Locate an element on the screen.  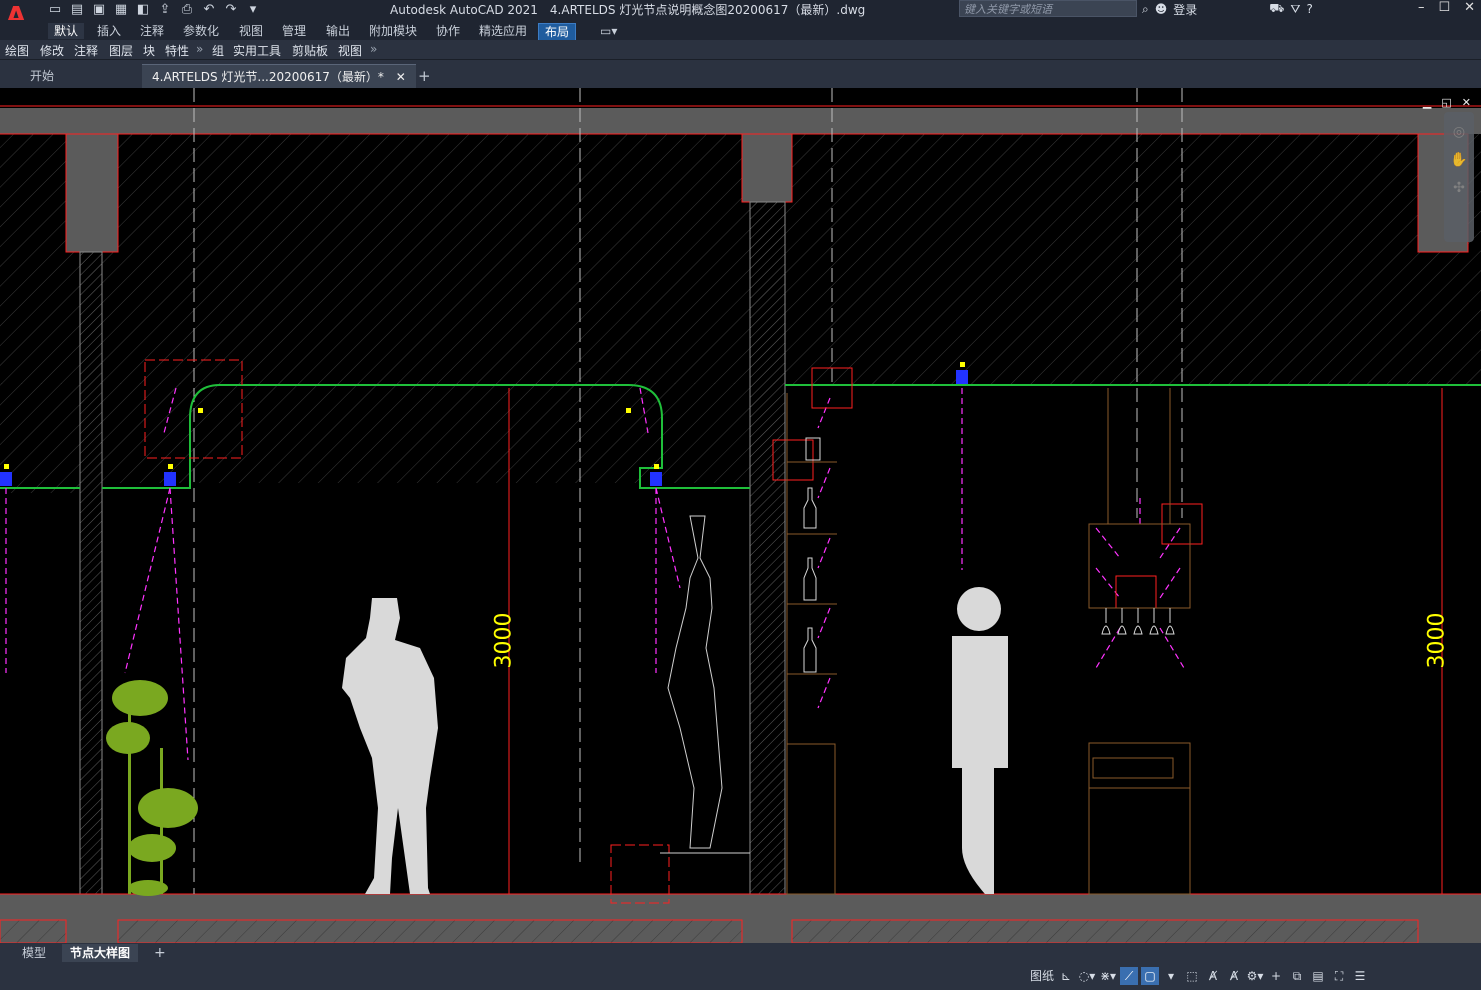
customize-icon: ▾ is located at coordinates (253, 10).